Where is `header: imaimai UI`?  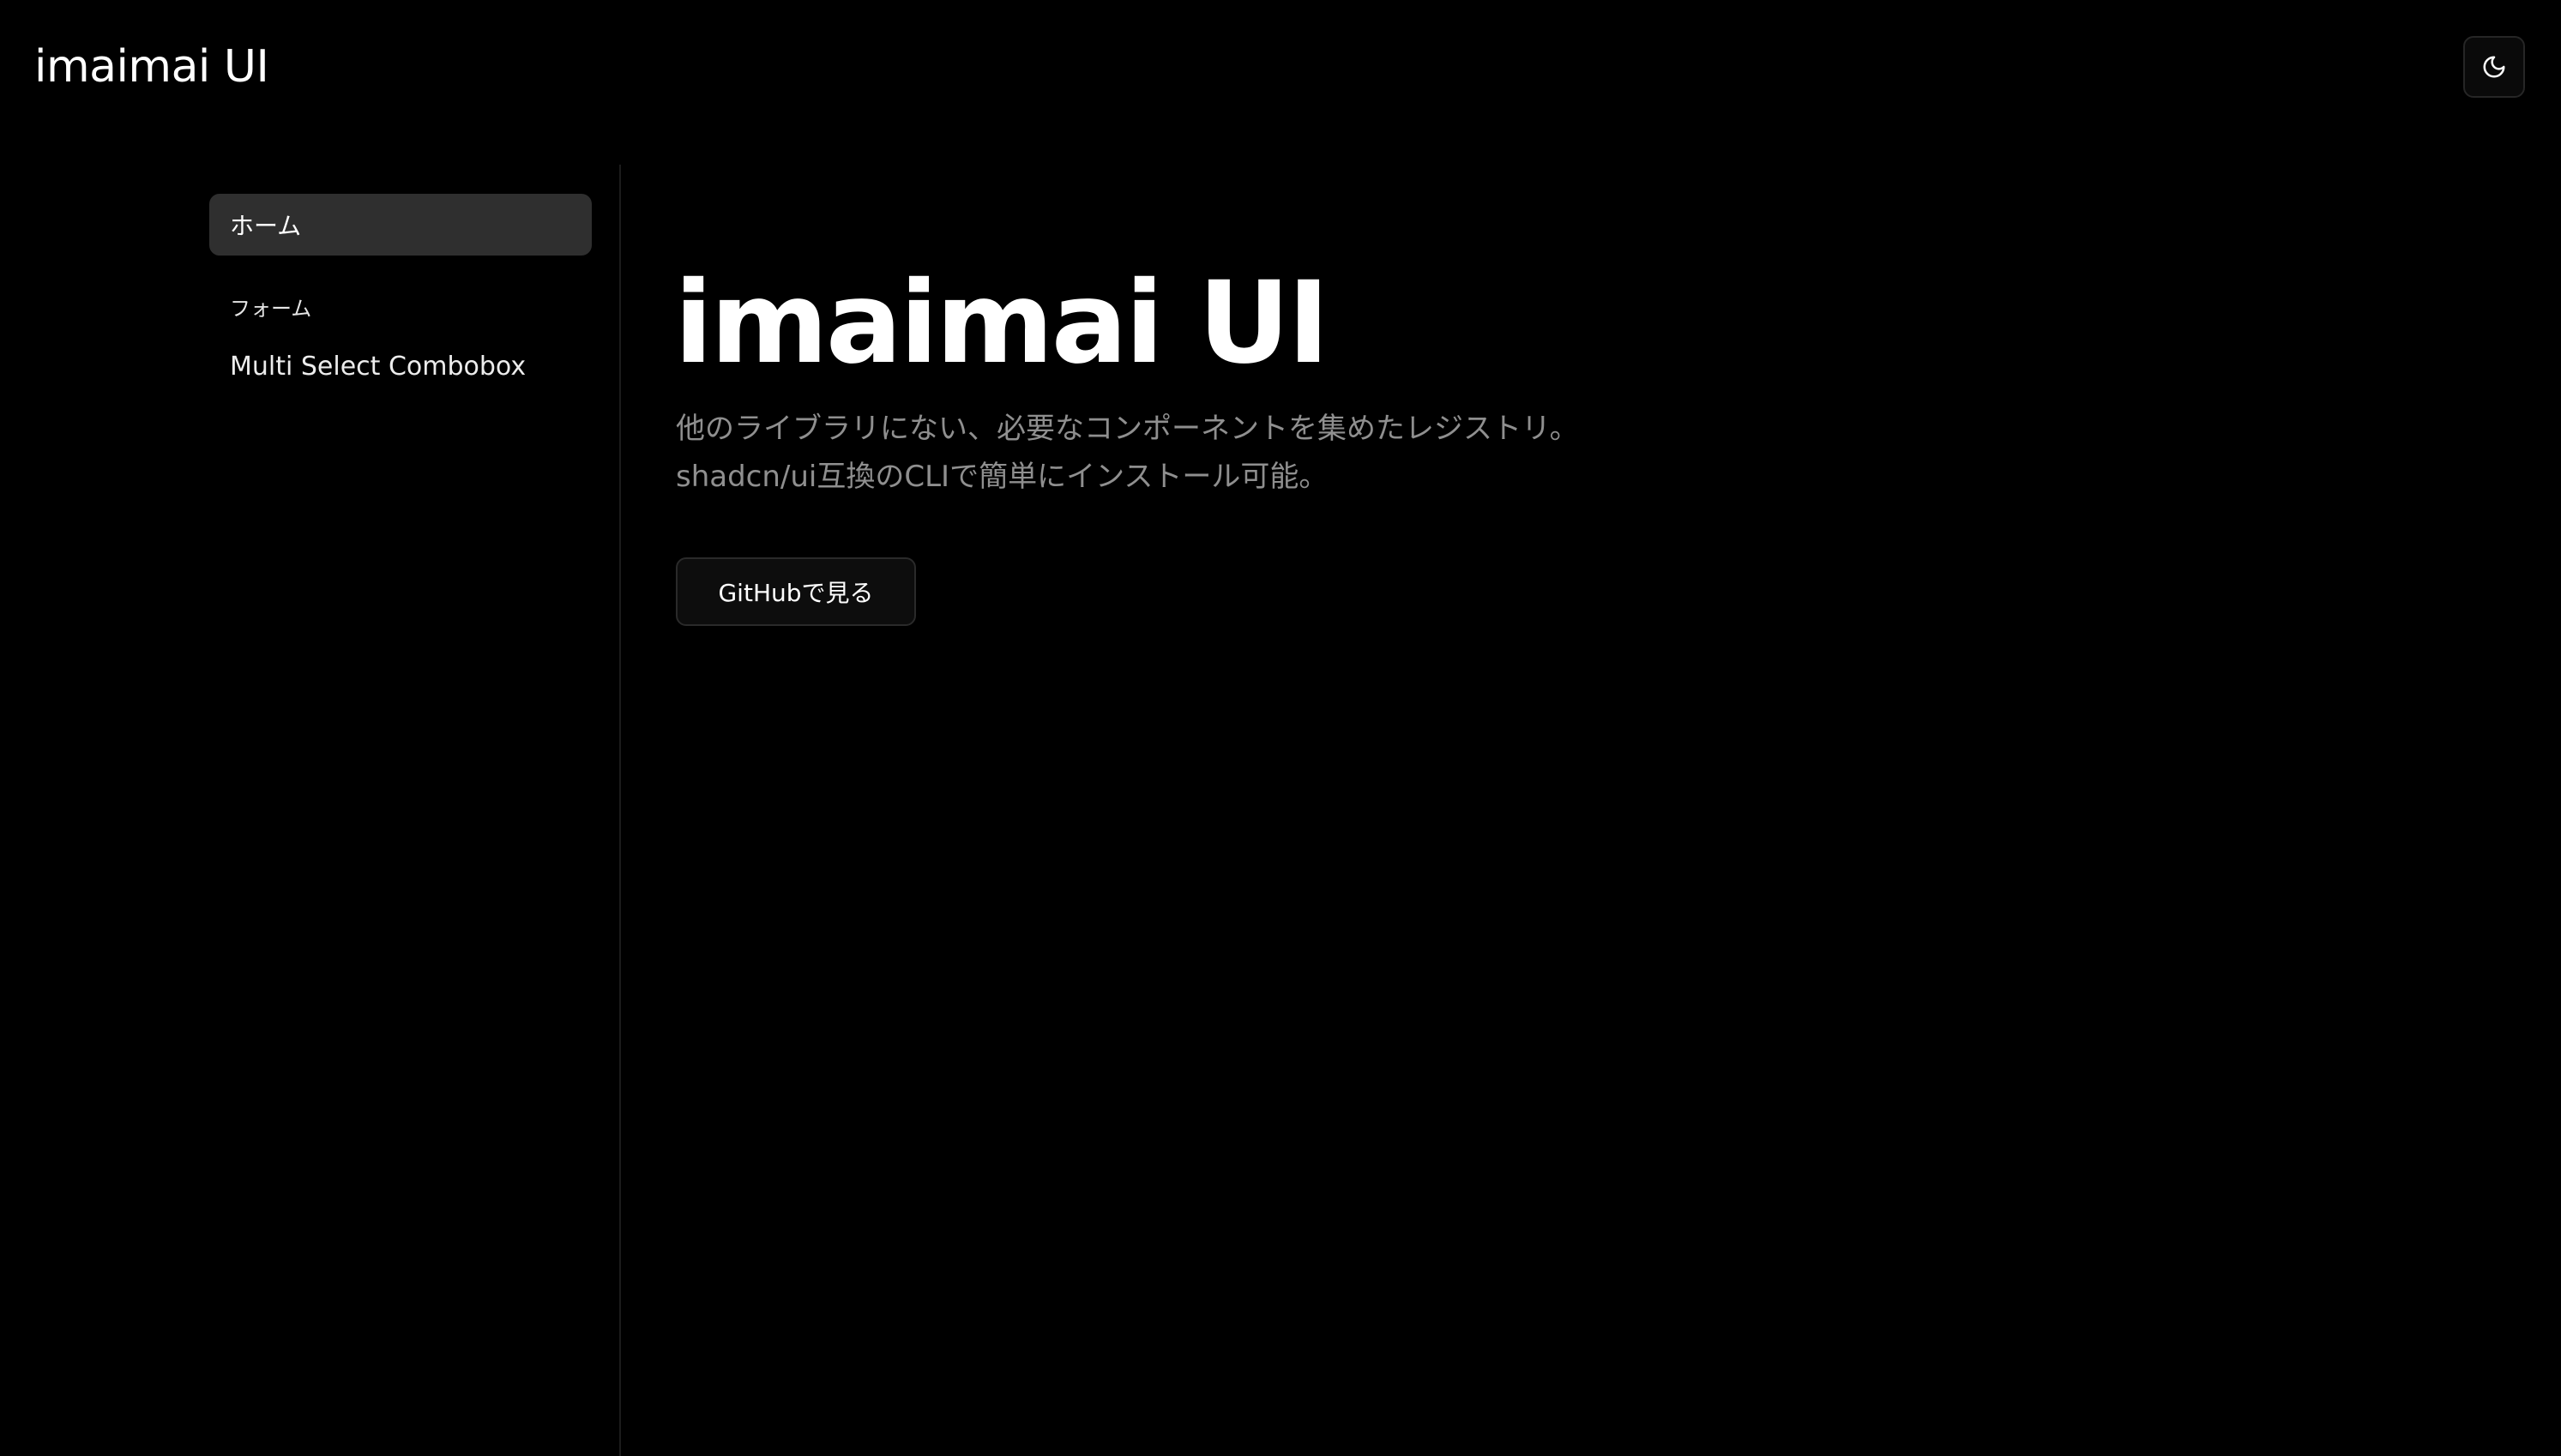 header: imaimai UI is located at coordinates (1280, 68).